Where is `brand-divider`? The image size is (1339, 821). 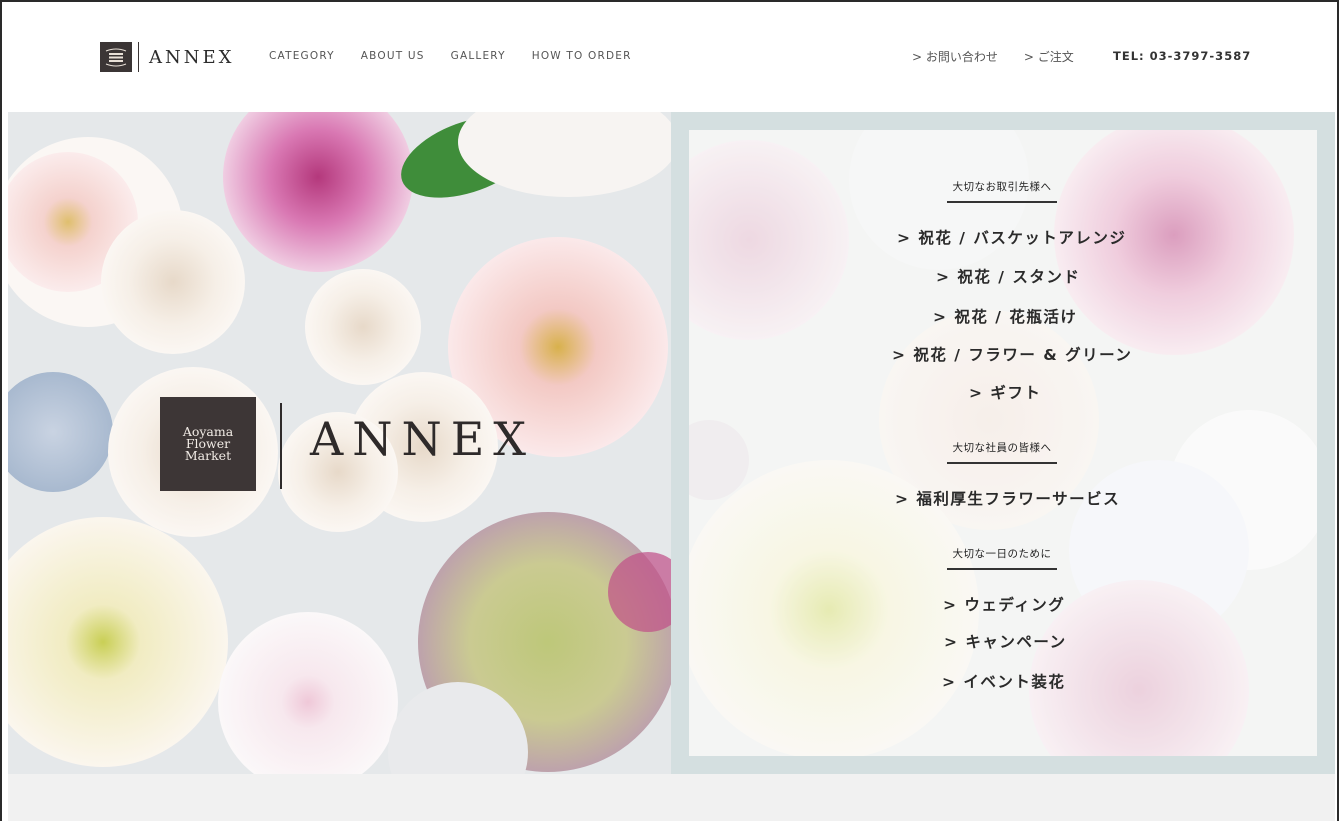 brand-divider is located at coordinates (138, 57).